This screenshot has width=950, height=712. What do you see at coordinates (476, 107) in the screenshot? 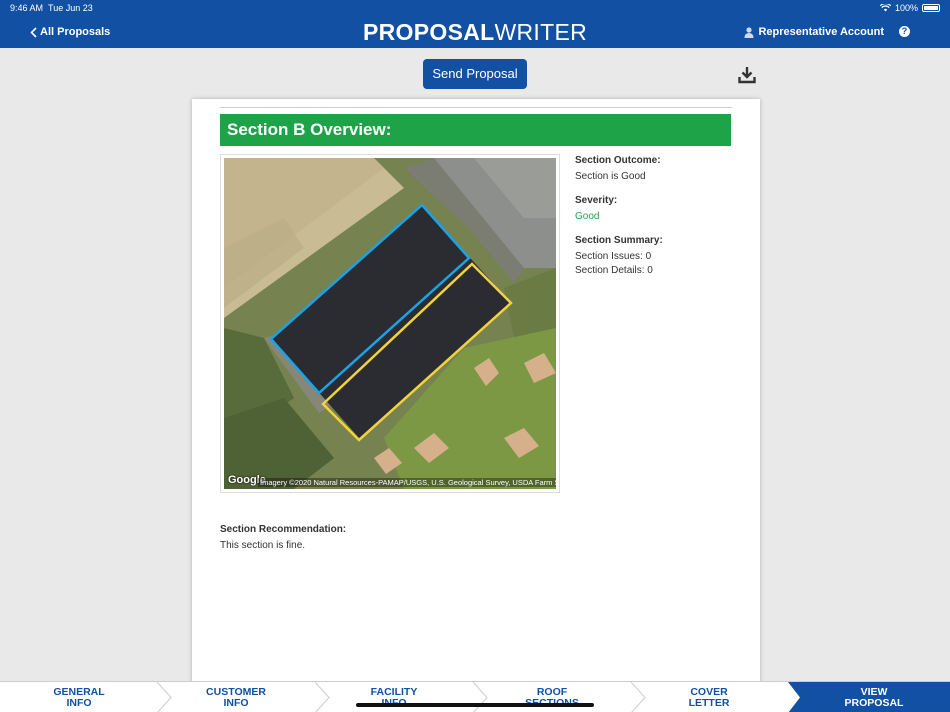
I see `divider` at bounding box center [476, 107].